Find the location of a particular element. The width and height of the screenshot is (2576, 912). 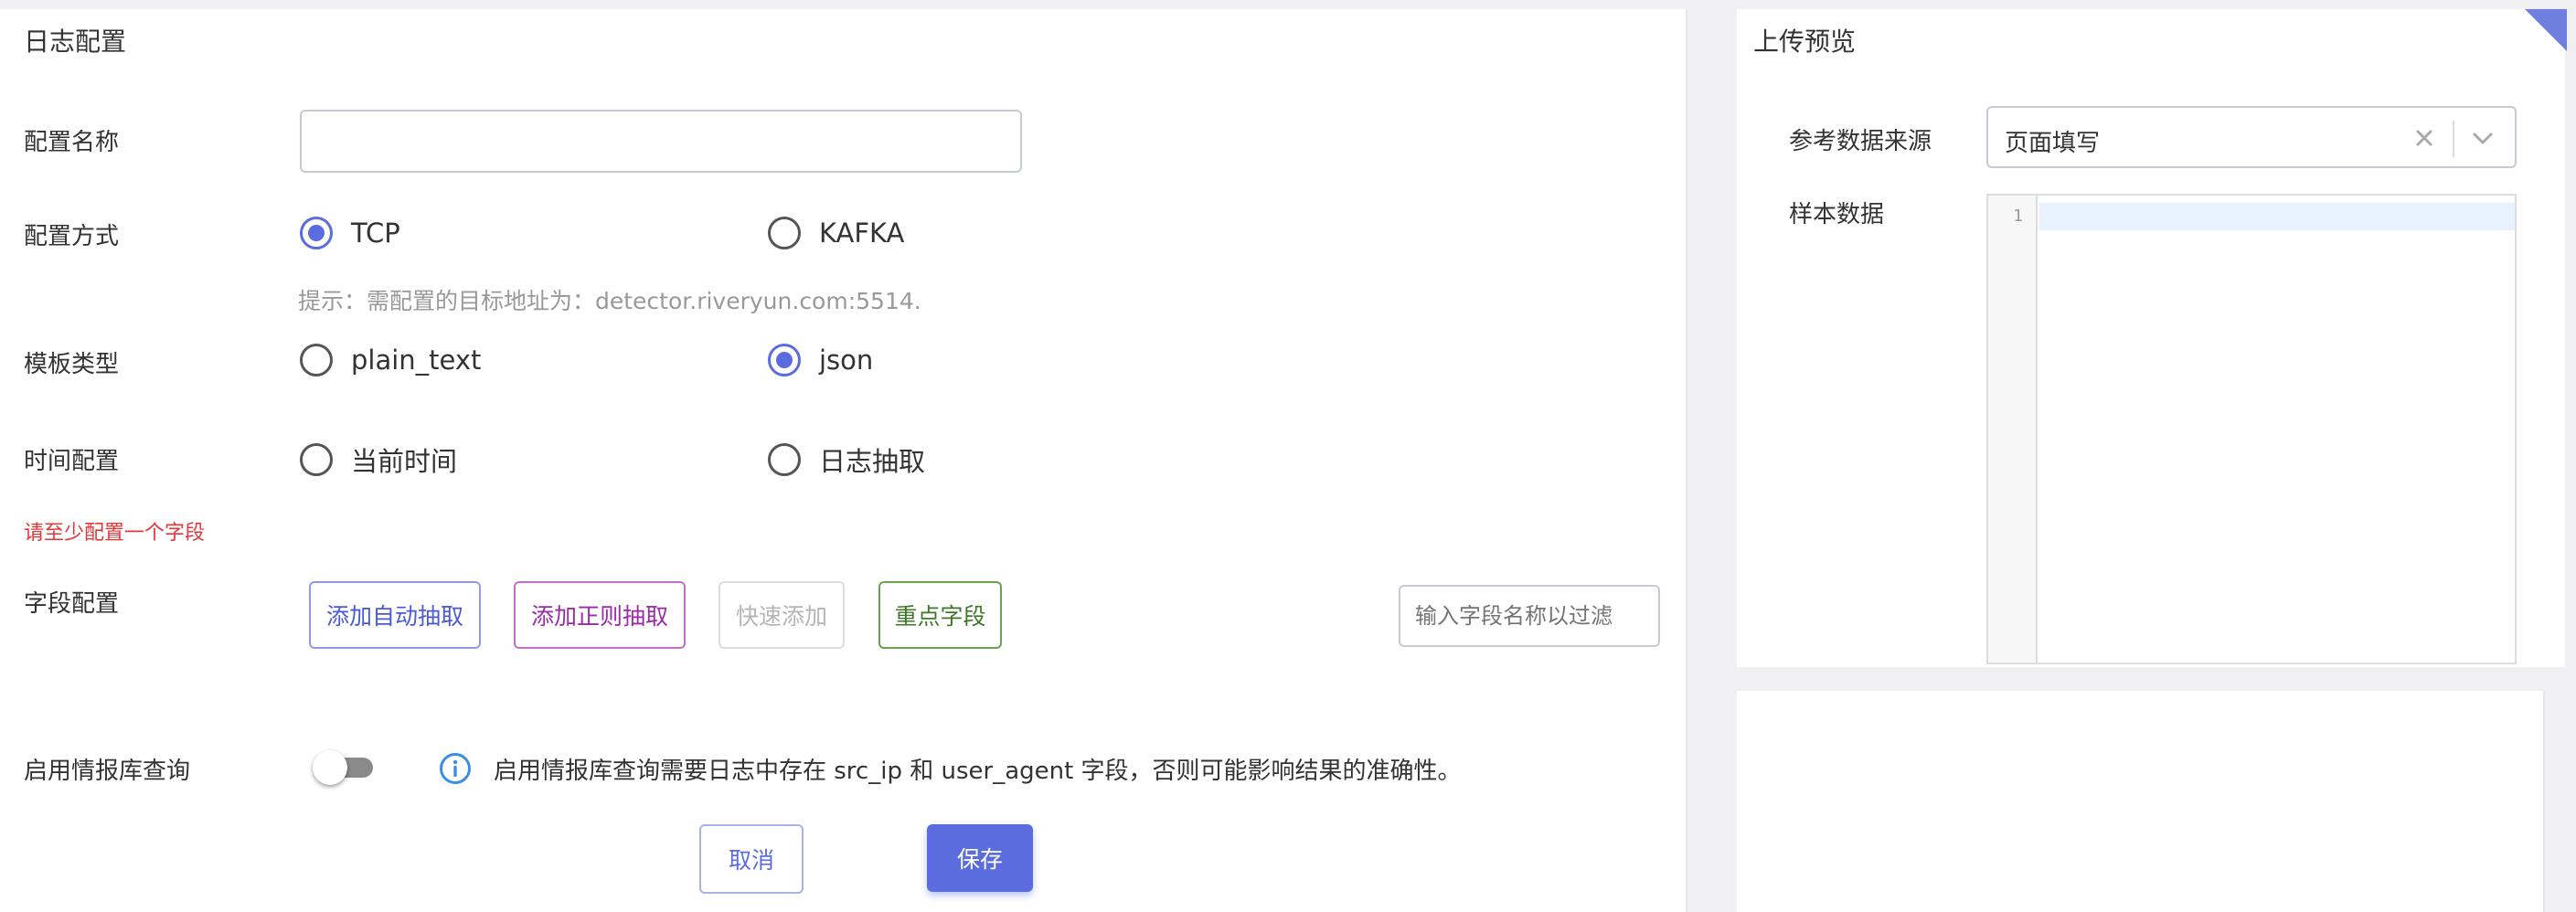

sample-data-editor: 1 is located at coordinates (2251, 429).